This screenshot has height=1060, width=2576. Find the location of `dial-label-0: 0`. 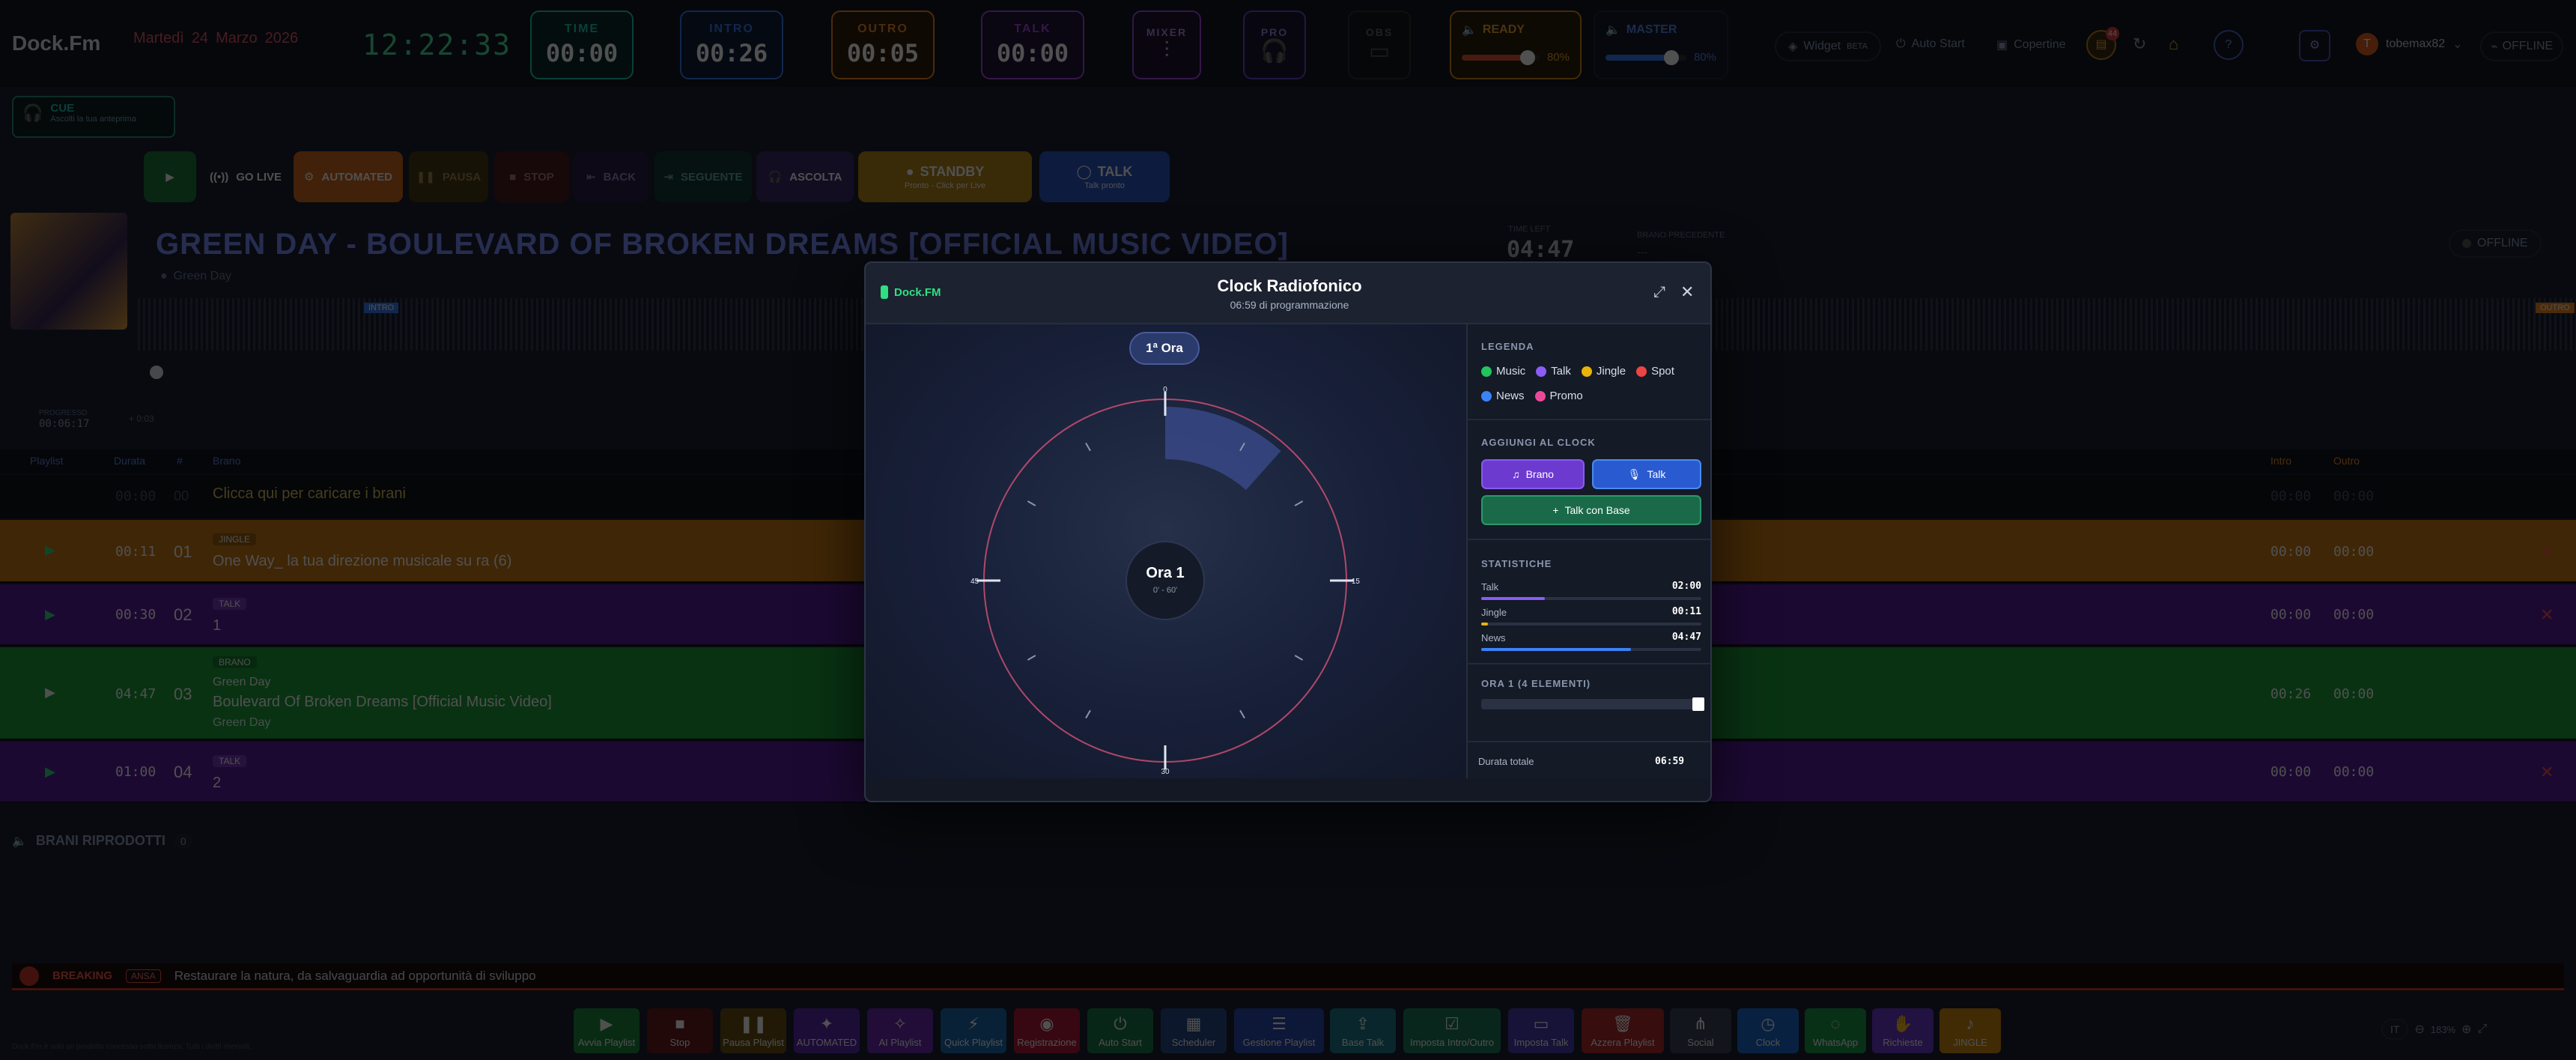

dial-label-0: 0 is located at coordinates (1165, 390).